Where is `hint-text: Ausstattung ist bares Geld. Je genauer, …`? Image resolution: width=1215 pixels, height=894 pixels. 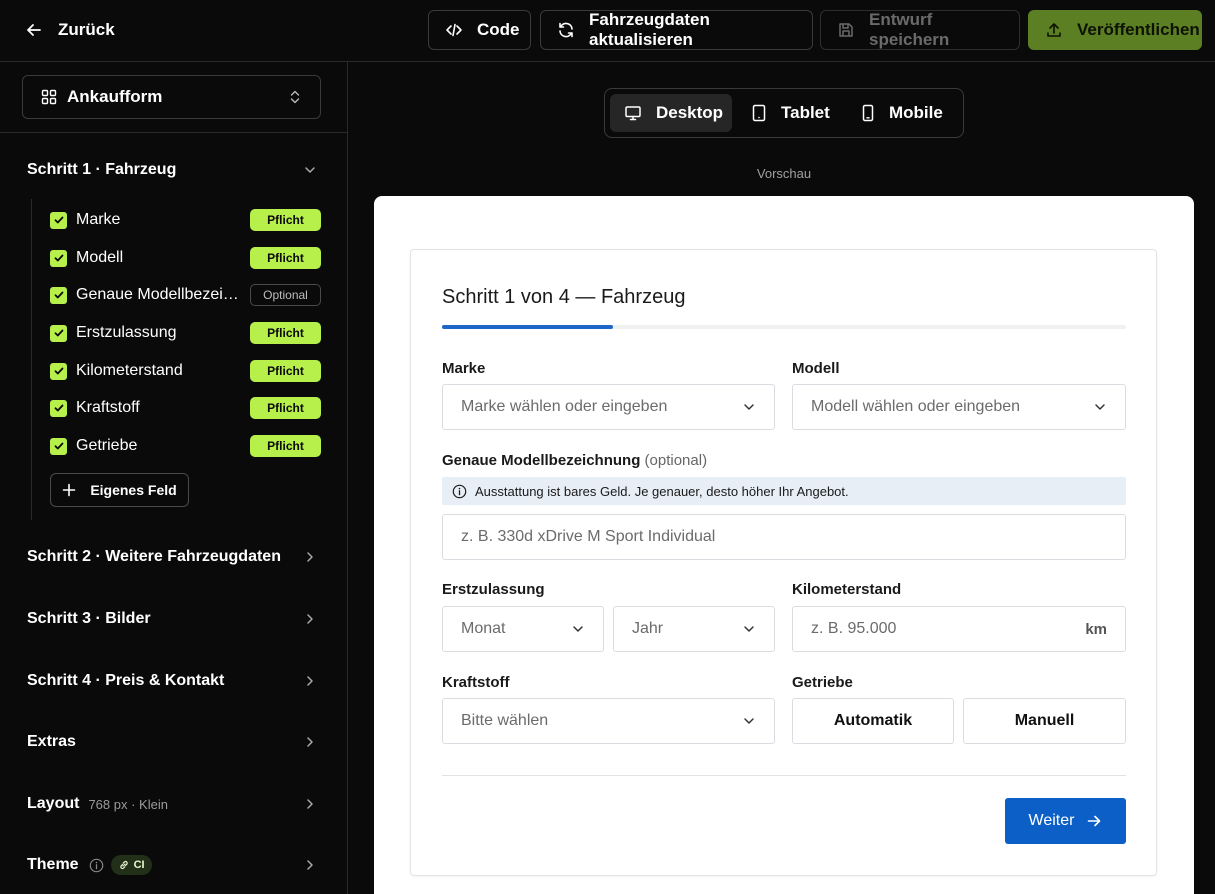
hint-text: Ausstattung ist bares Geld. Je genauer, … is located at coordinates (662, 491).